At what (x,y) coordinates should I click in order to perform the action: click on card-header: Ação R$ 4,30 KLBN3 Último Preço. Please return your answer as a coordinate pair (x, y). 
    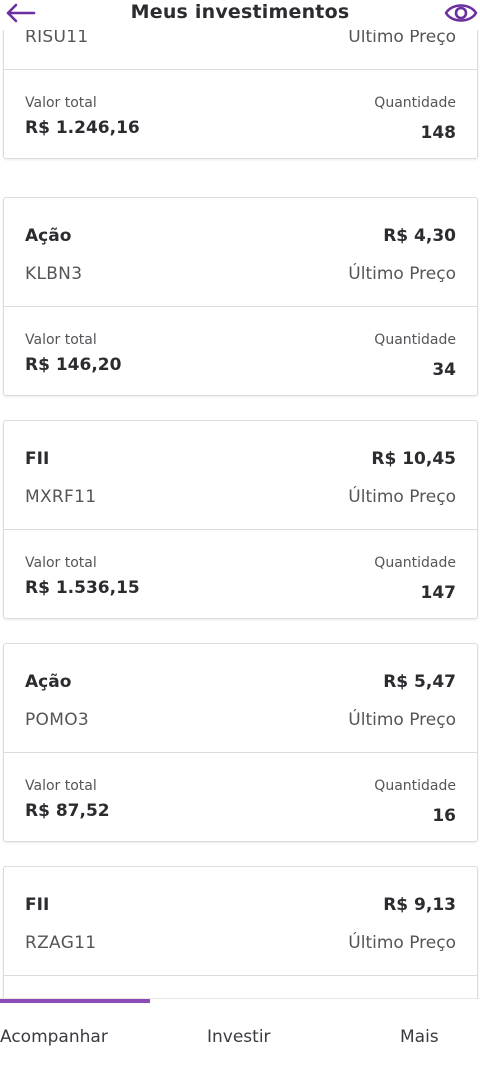
    Looking at the image, I should click on (240, 252).